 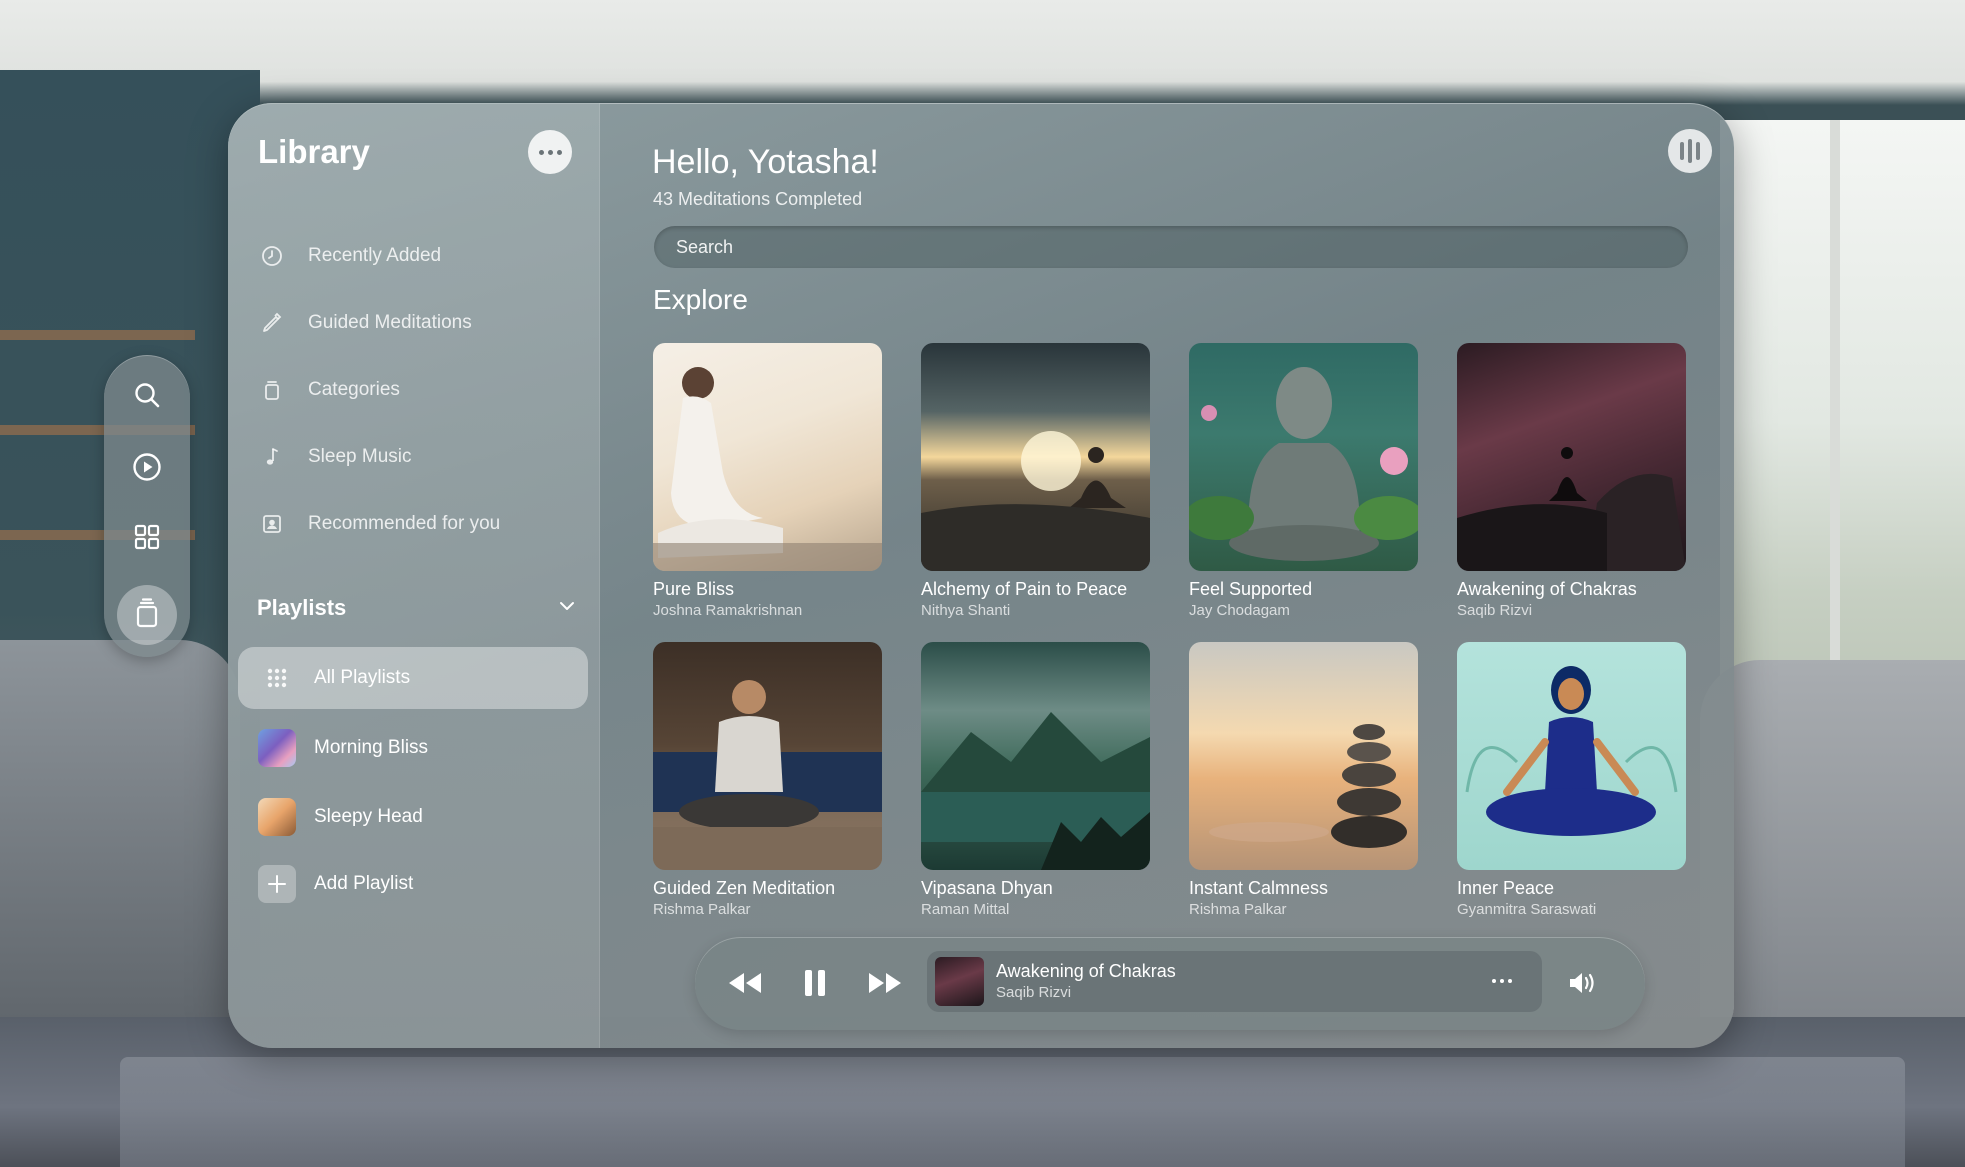 What do you see at coordinates (1182, 247) in the screenshot?
I see `search-input` at bounding box center [1182, 247].